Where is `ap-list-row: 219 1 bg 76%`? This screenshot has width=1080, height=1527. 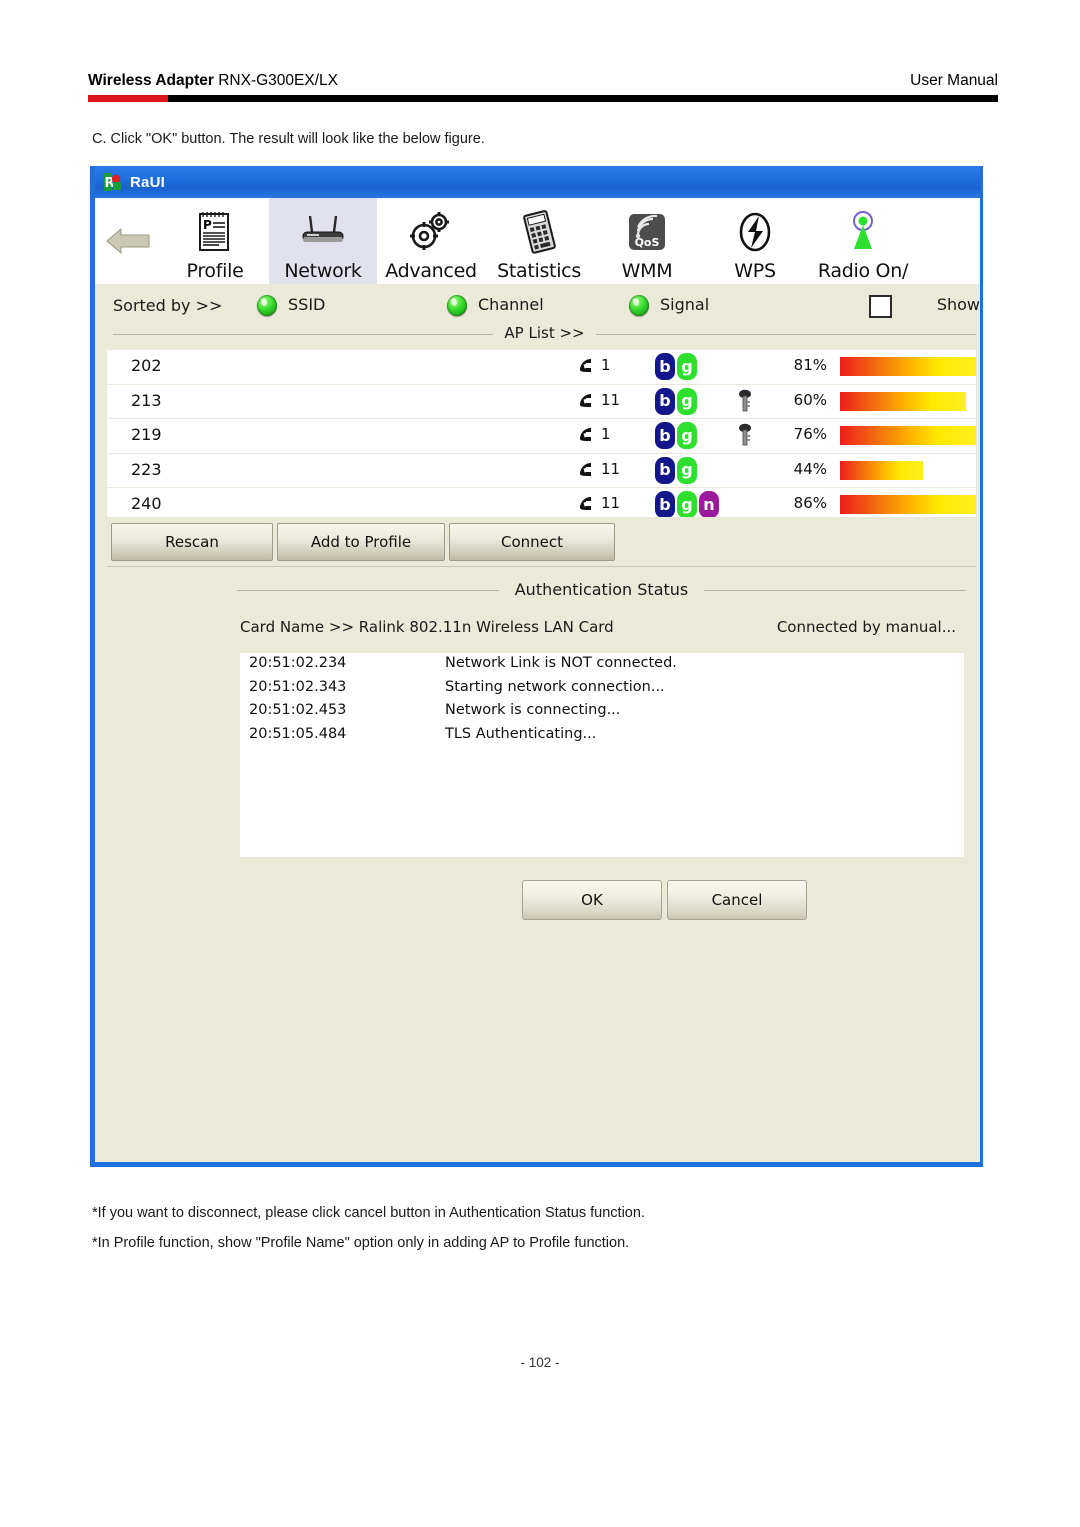
ap-list-row: 219 1 bg 76% is located at coordinates (541, 436).